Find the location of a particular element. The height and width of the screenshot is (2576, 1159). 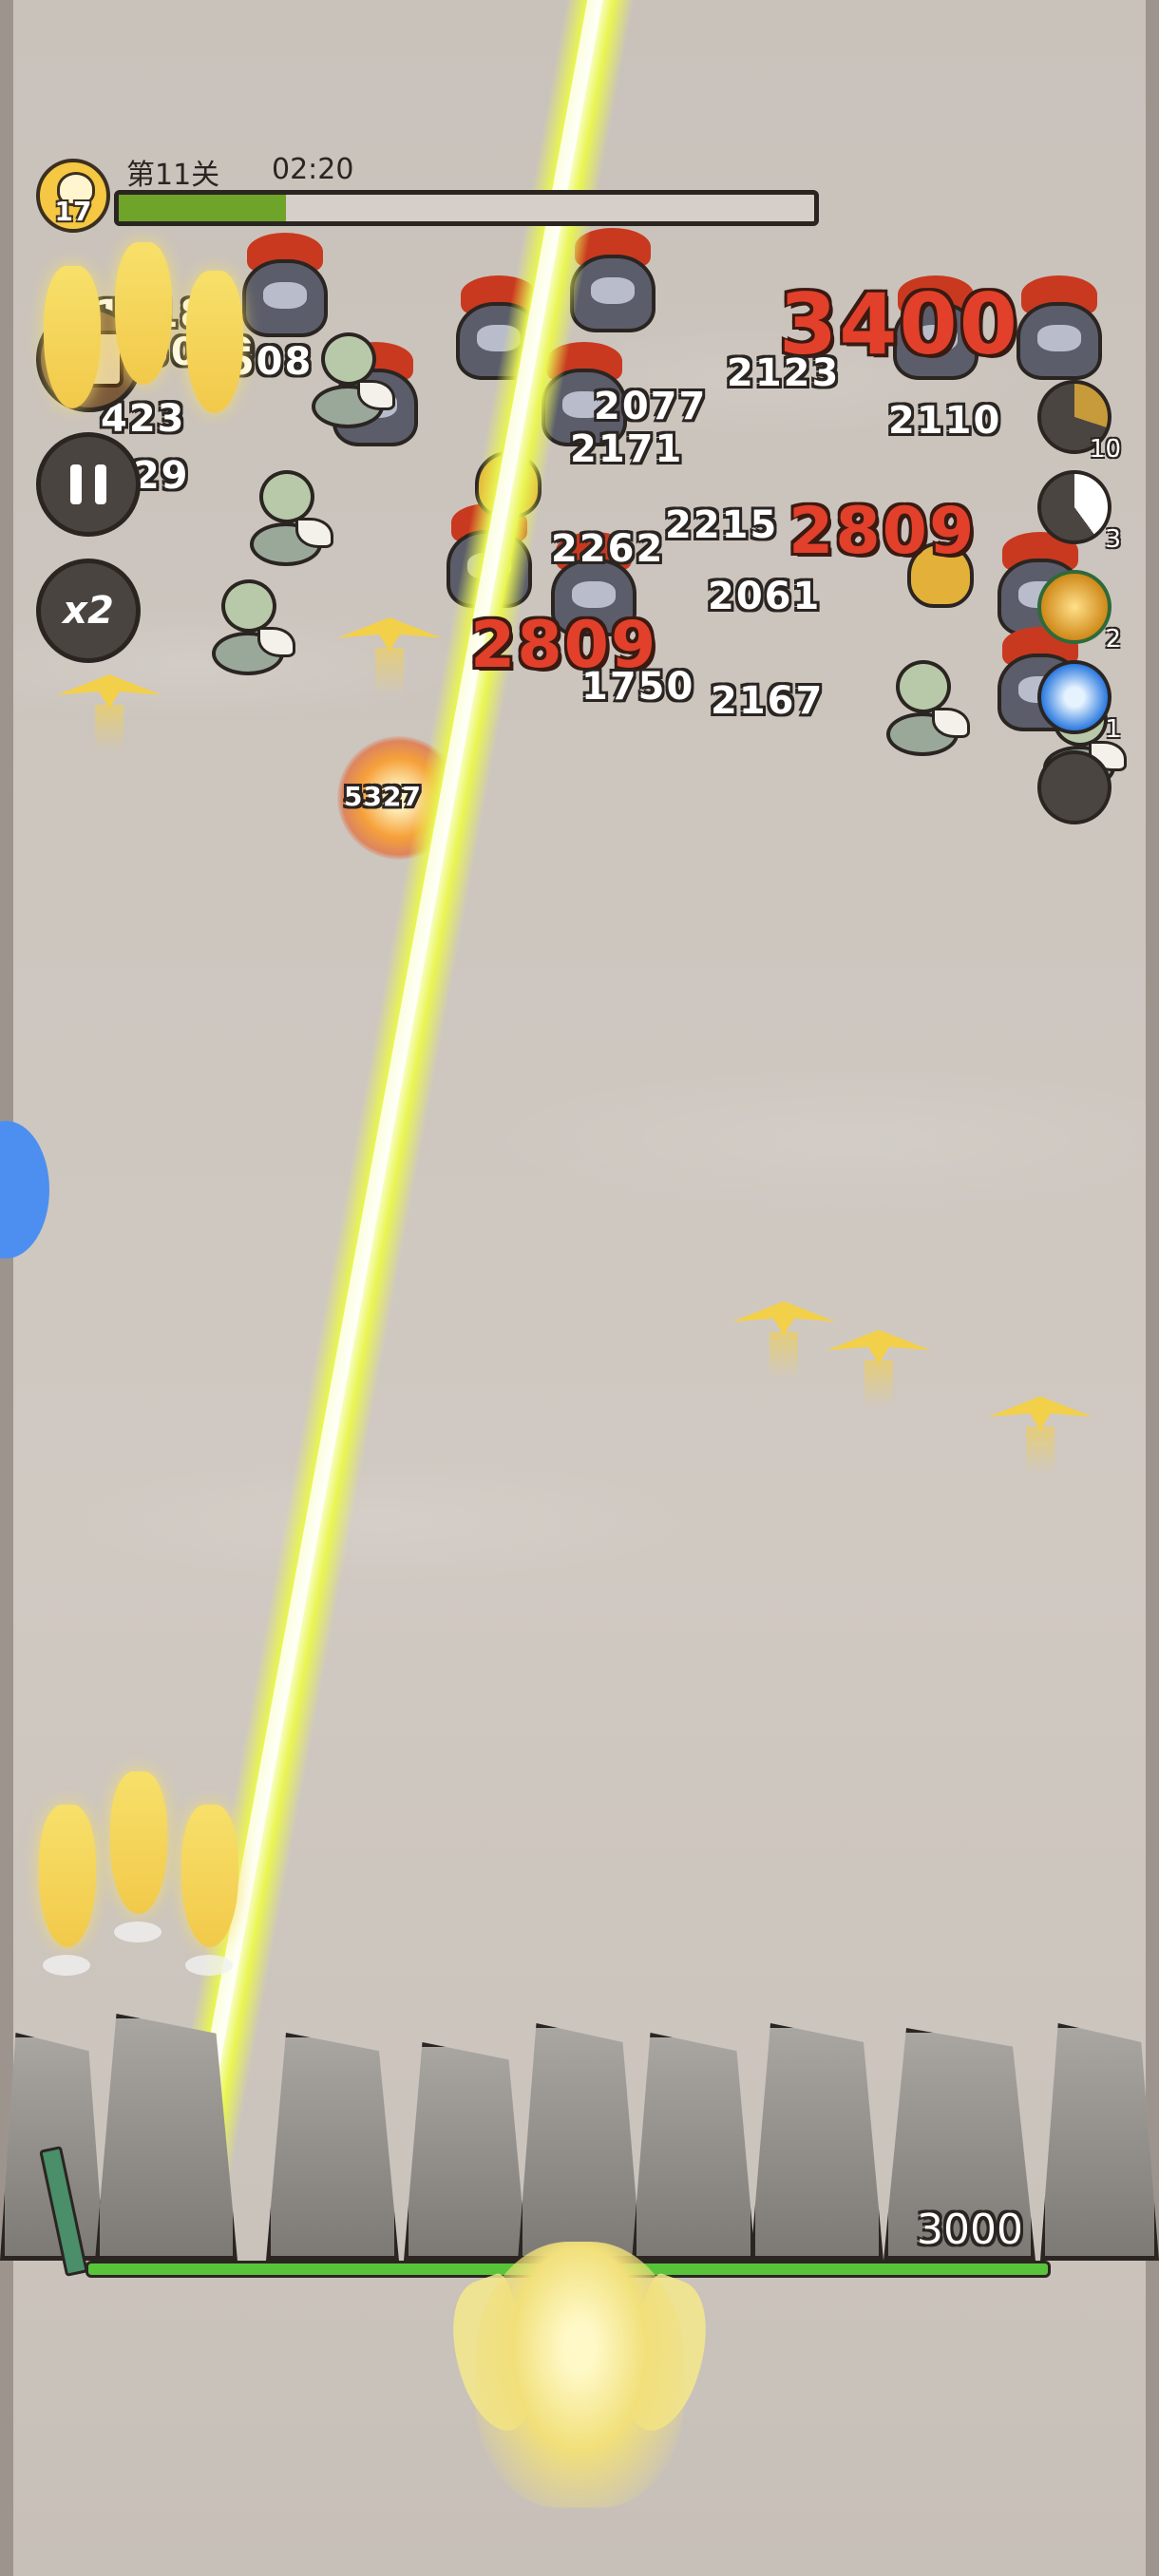

golden-hero is located at coordinates (579, 2375).